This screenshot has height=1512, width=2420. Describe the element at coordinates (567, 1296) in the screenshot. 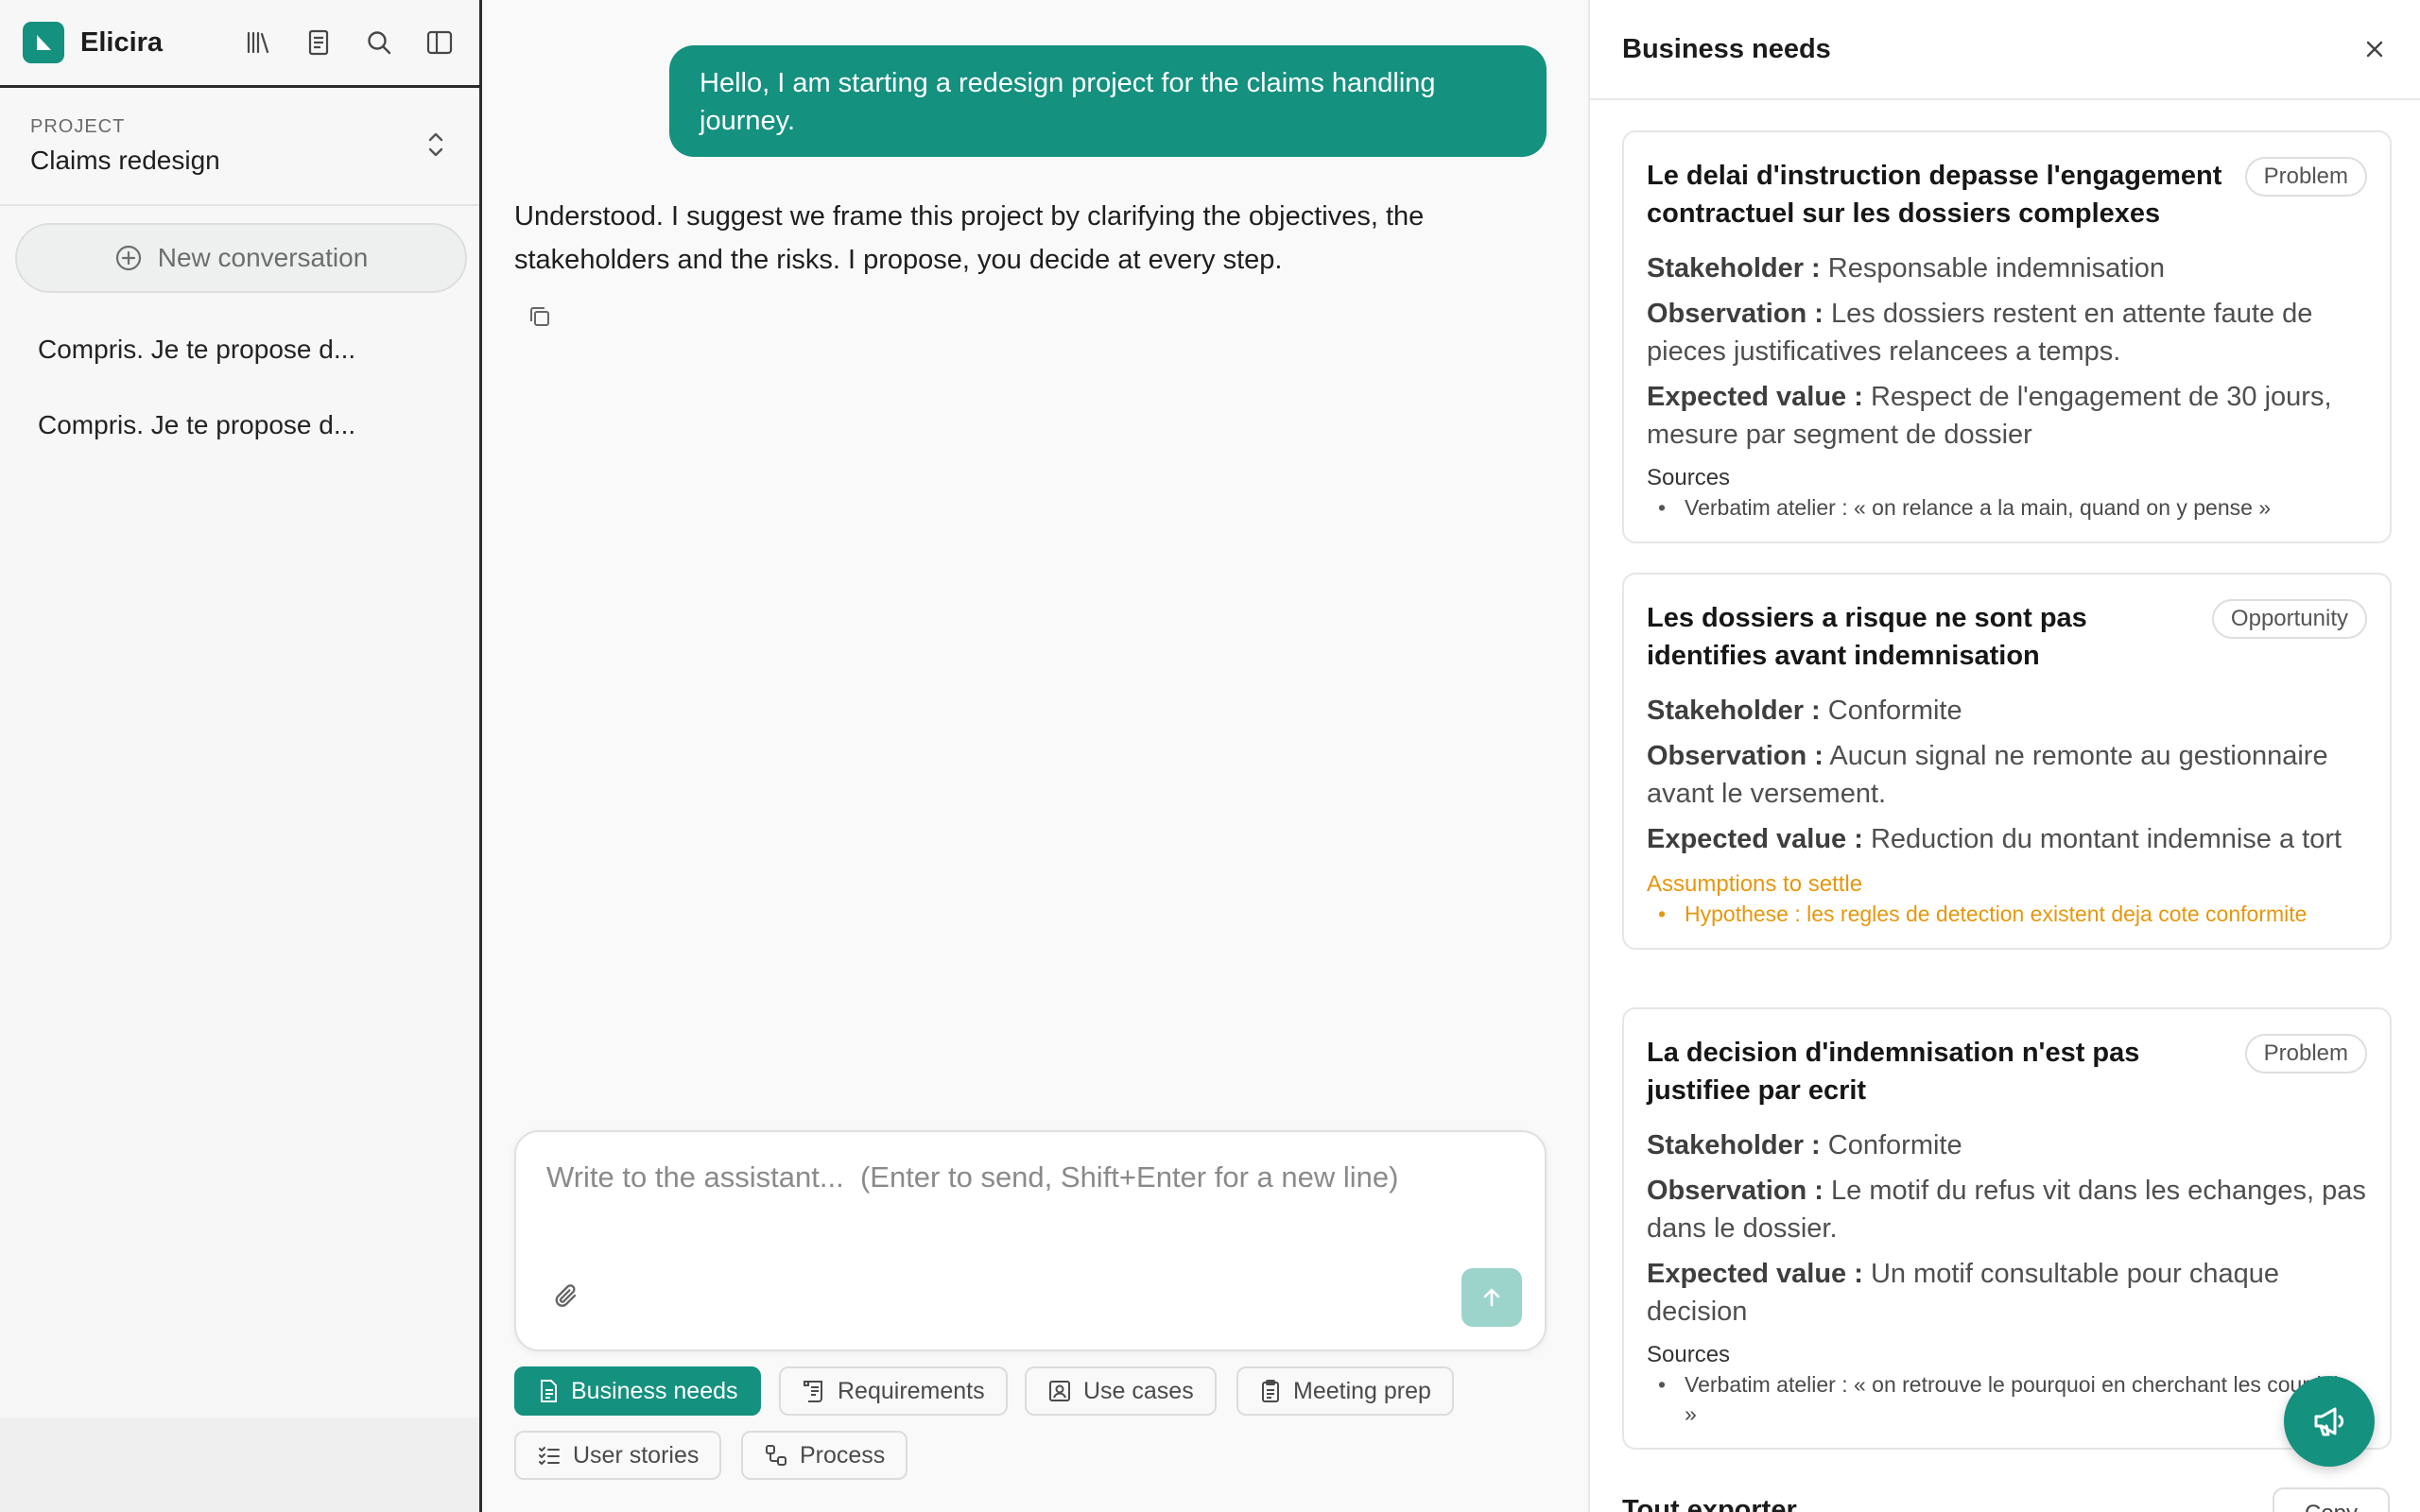

I see `paperclip-icon` at that location.